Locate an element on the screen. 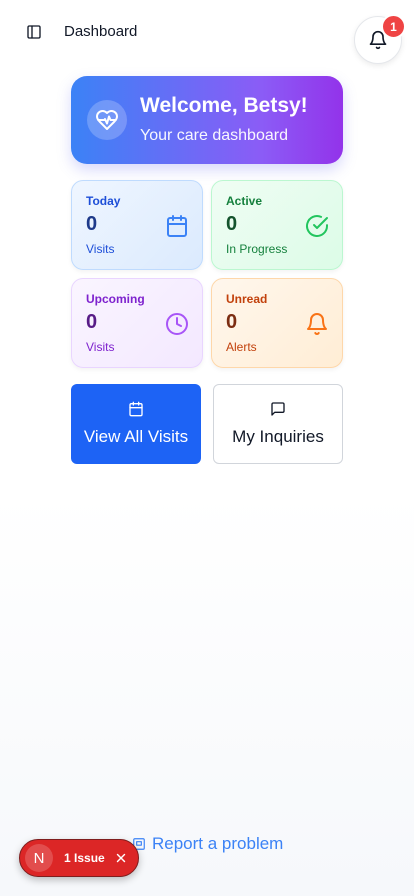  close-icon is located at coordinates (121, 858).